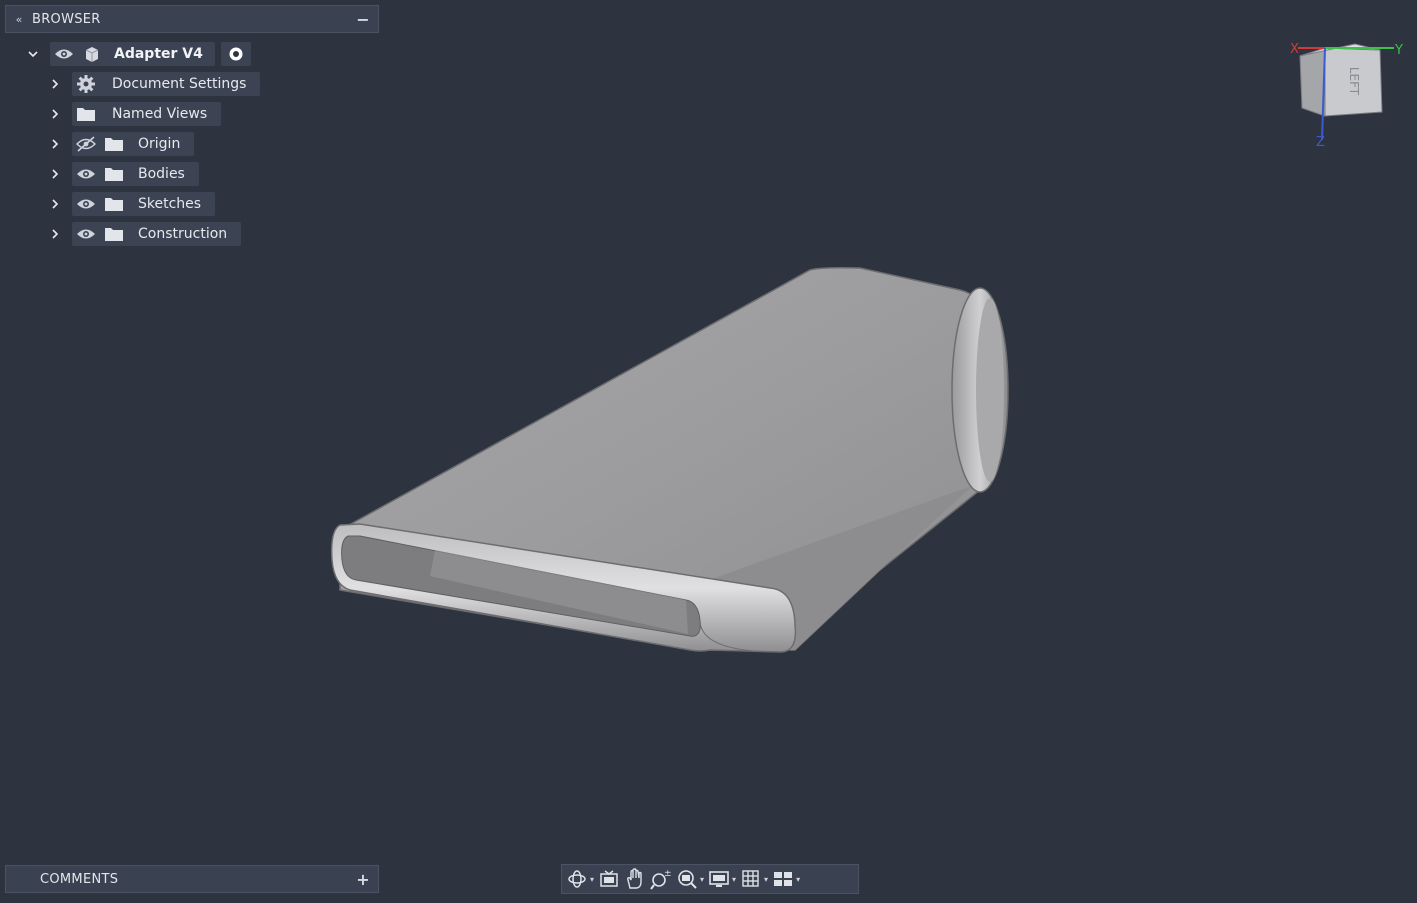  I want to click on named-views-label: Named Views, so click(160, 114).